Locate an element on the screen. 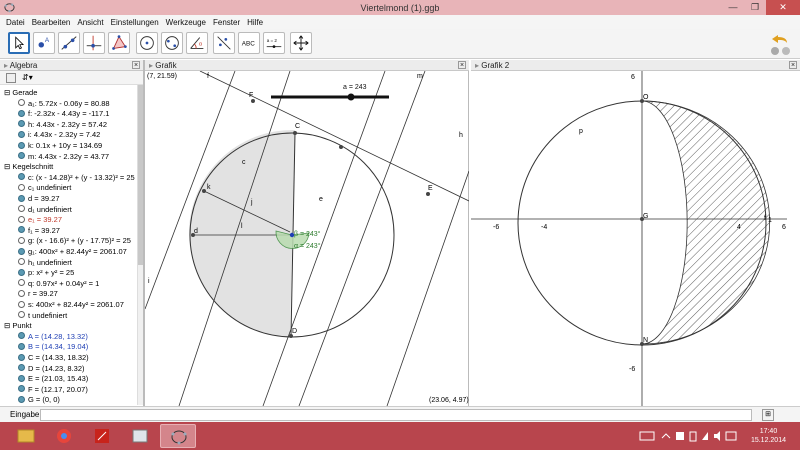 This screenshot has height=451, width=800. graphic1-close-icon: × is located at coordinates (462, 65).